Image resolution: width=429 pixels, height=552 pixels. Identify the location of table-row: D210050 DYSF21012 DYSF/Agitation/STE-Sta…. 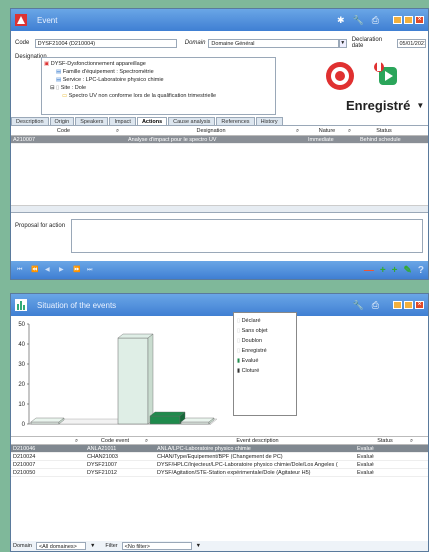
(219, 473).